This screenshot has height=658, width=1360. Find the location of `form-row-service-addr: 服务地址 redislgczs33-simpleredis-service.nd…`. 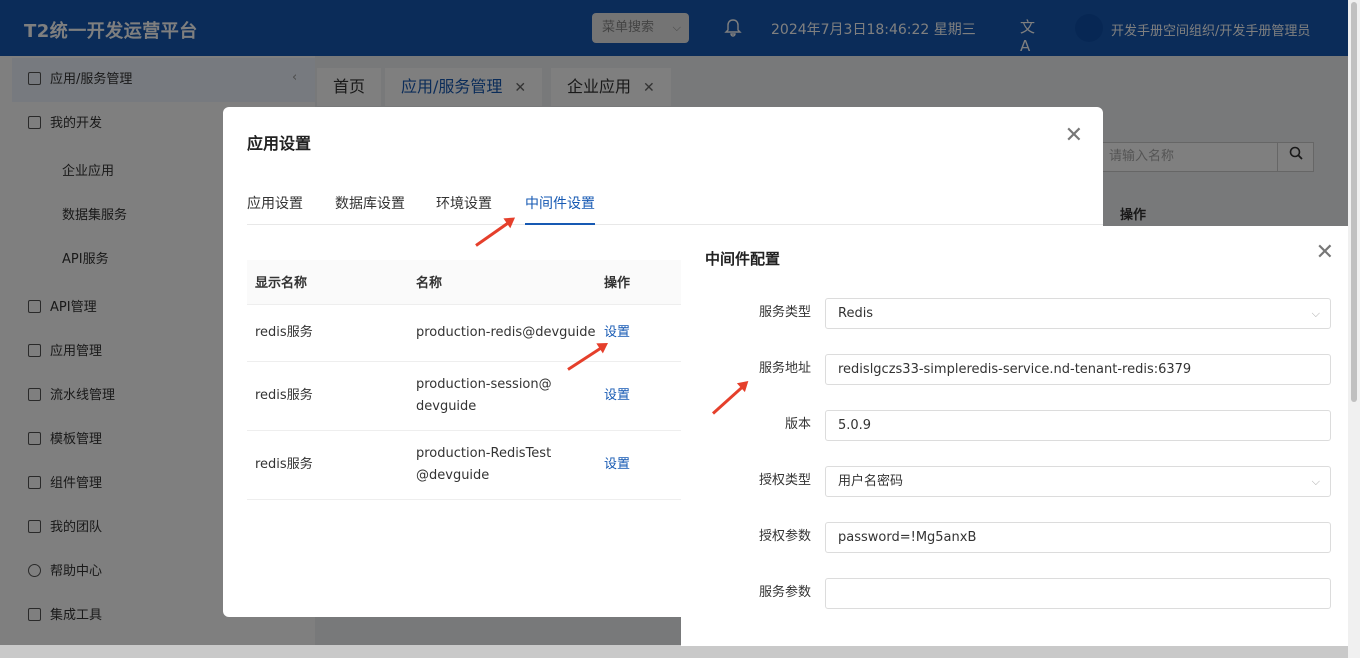

form-row-service-addr: 服务地址 redislgczs33-simpleredis-service.nd… is located at coordinates (1014, 370).